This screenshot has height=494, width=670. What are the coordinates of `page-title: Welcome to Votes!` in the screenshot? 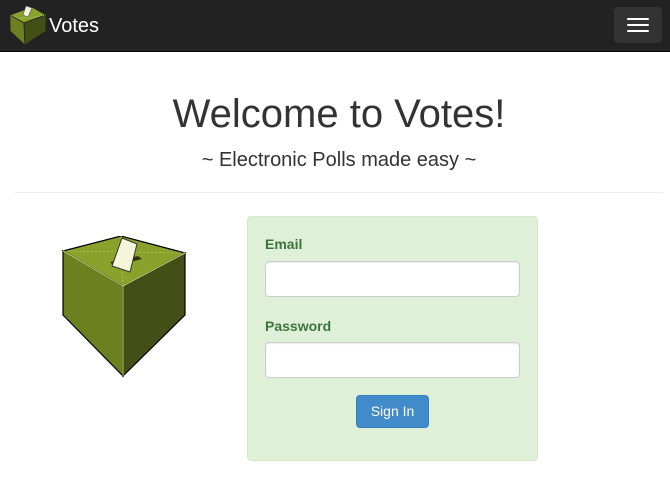 It's located at (339, 114).